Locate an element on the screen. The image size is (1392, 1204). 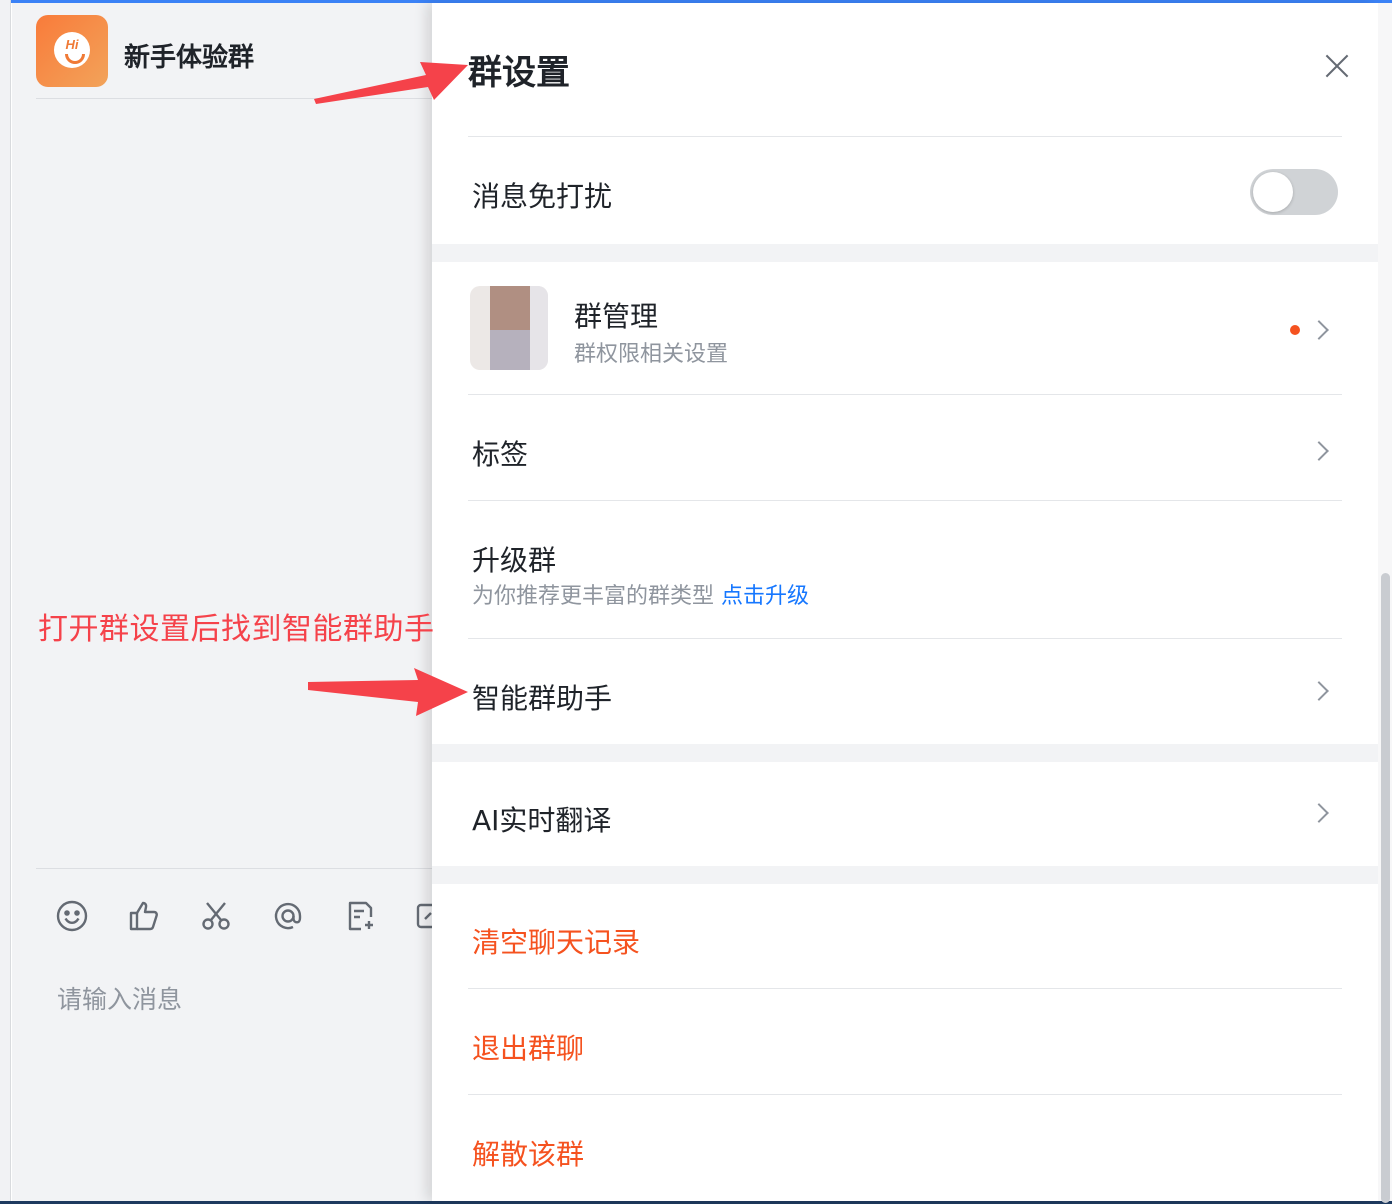
do-not-disturb-toggle is located at coordinates (1294, 192).